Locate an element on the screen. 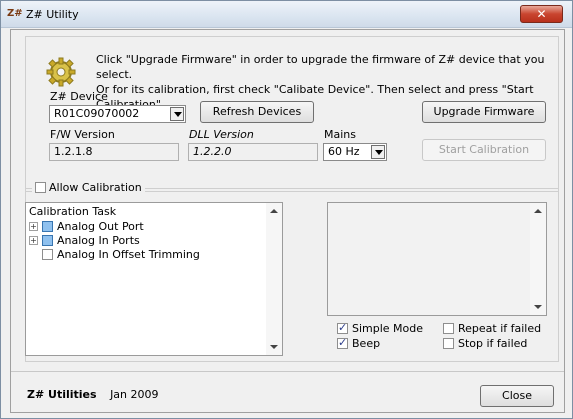 The width and height of the screenshot is (573, 419). task-label: Analog Out Port is located at coordinates (100, 226).